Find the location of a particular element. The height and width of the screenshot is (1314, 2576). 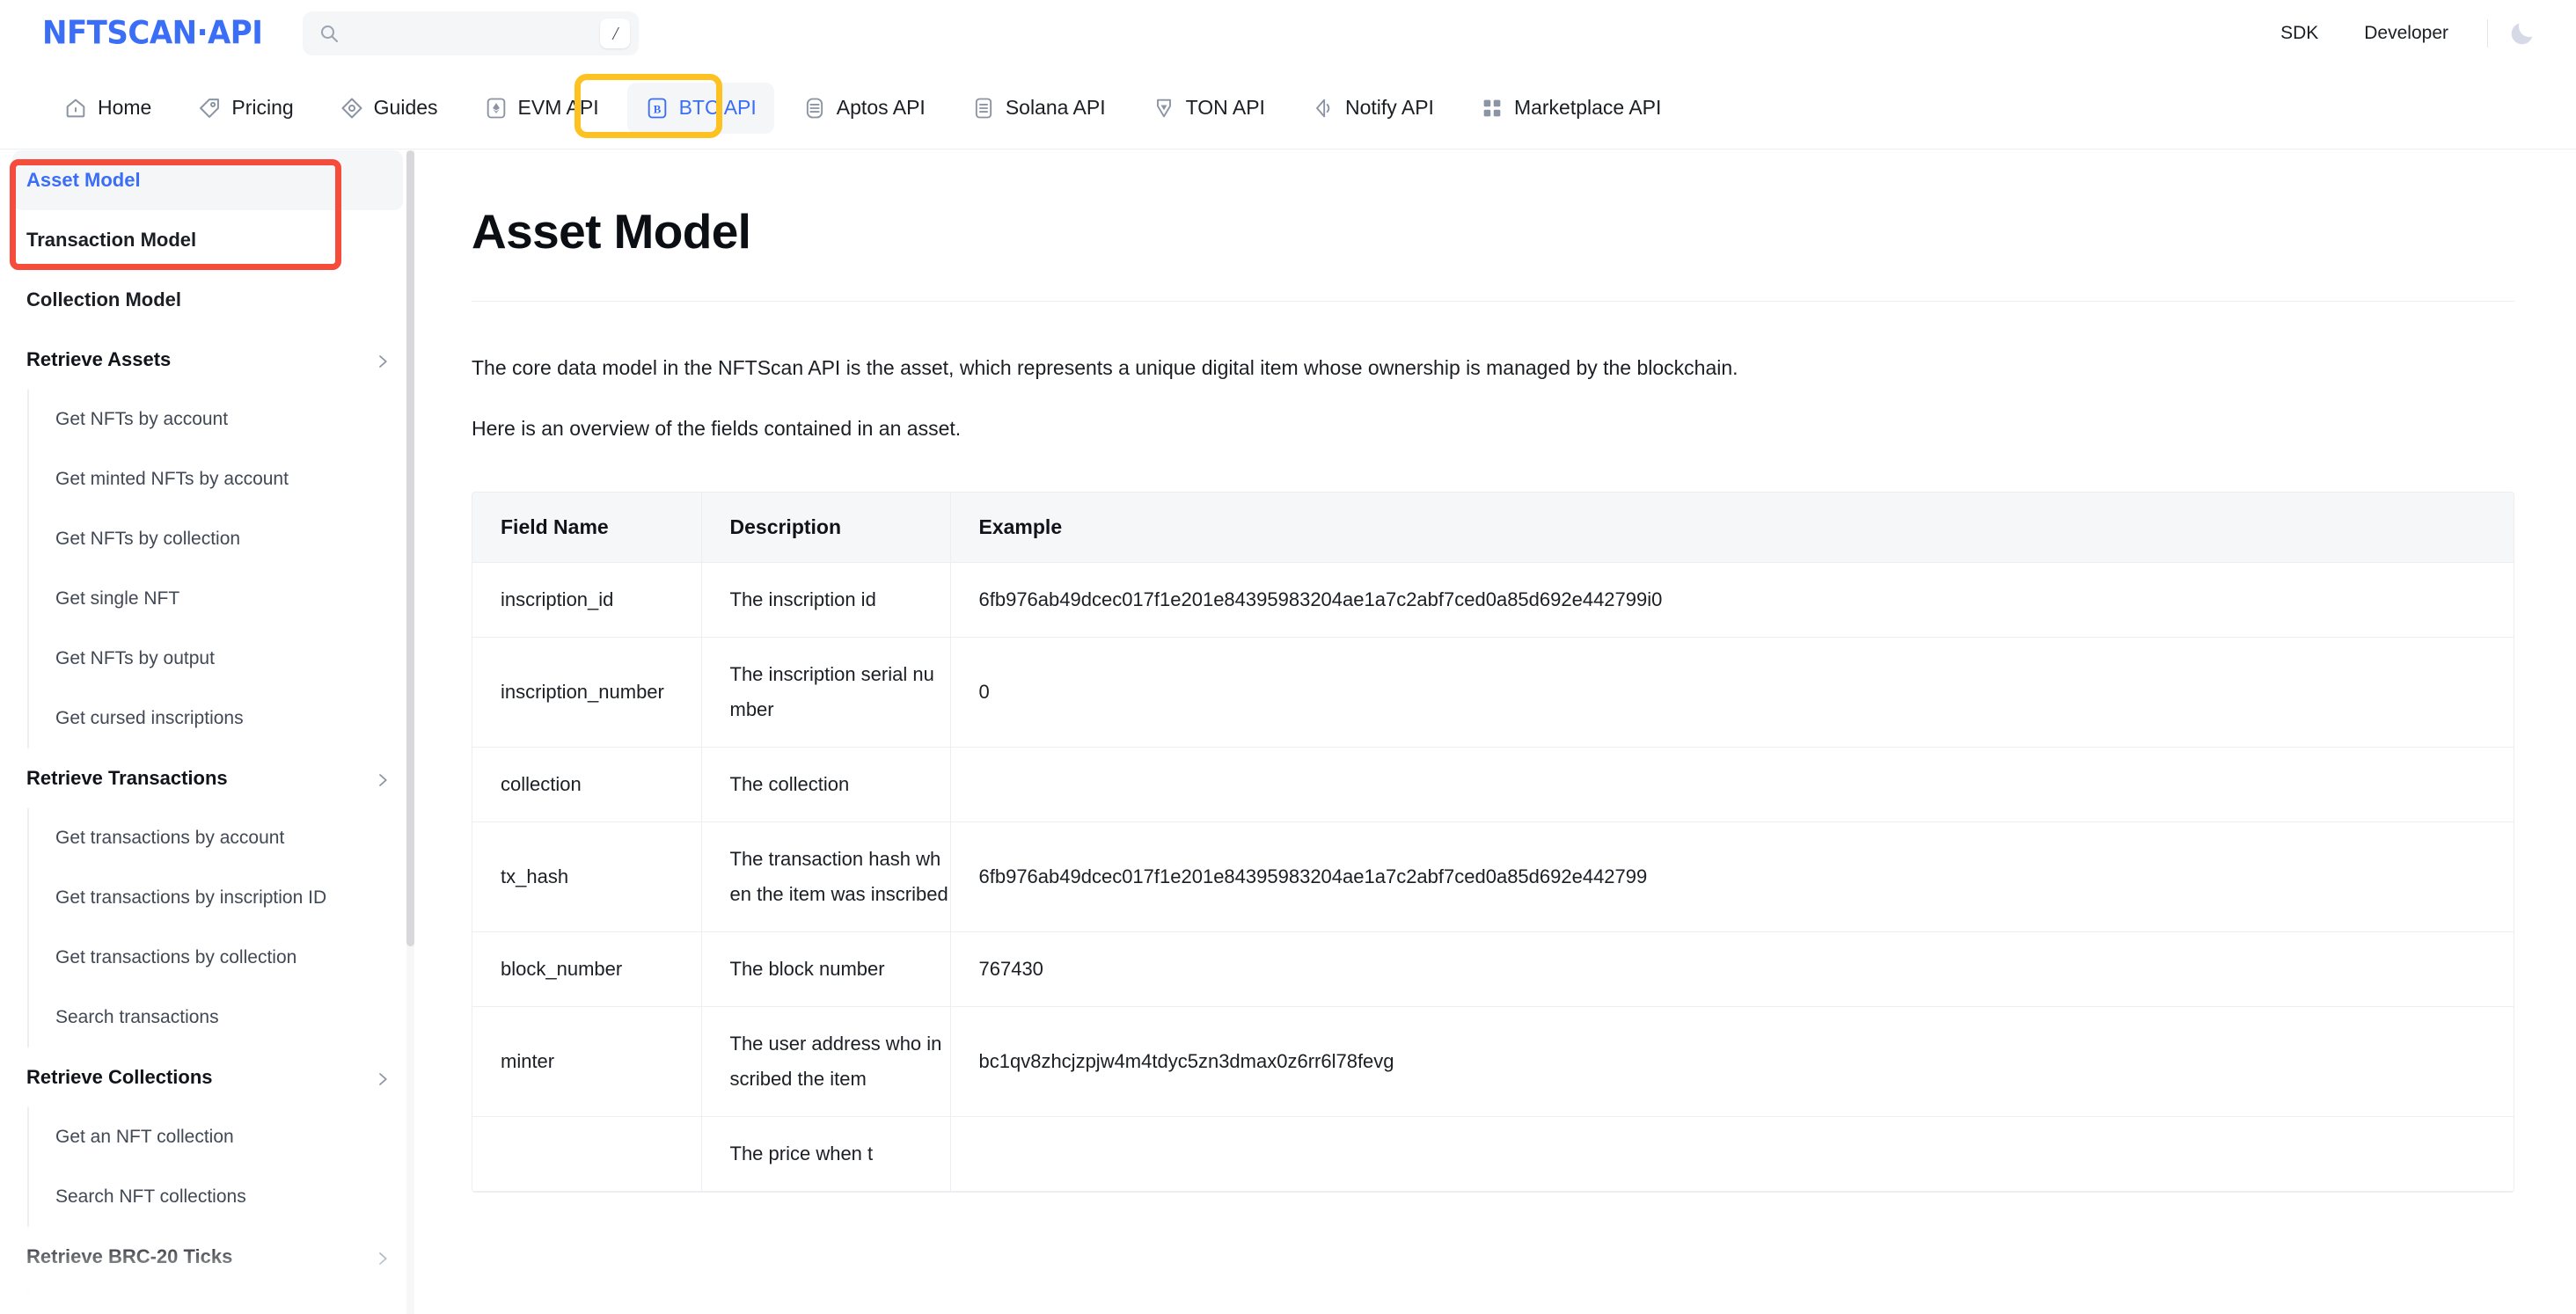

tab-evm-api: EVM API is located at coordinates (541, 109).